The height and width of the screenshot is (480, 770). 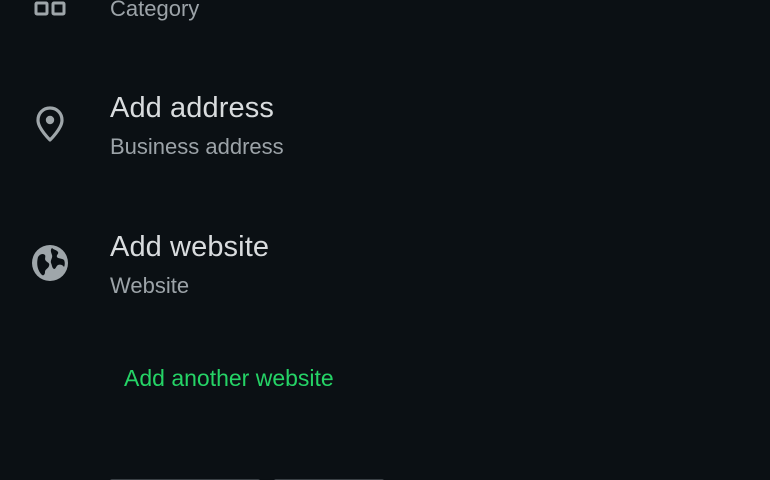 What do you see at coordinates (192, 108) in the screenshot?
I see `add-address-title: Add address` at bounding box center [192, 108].